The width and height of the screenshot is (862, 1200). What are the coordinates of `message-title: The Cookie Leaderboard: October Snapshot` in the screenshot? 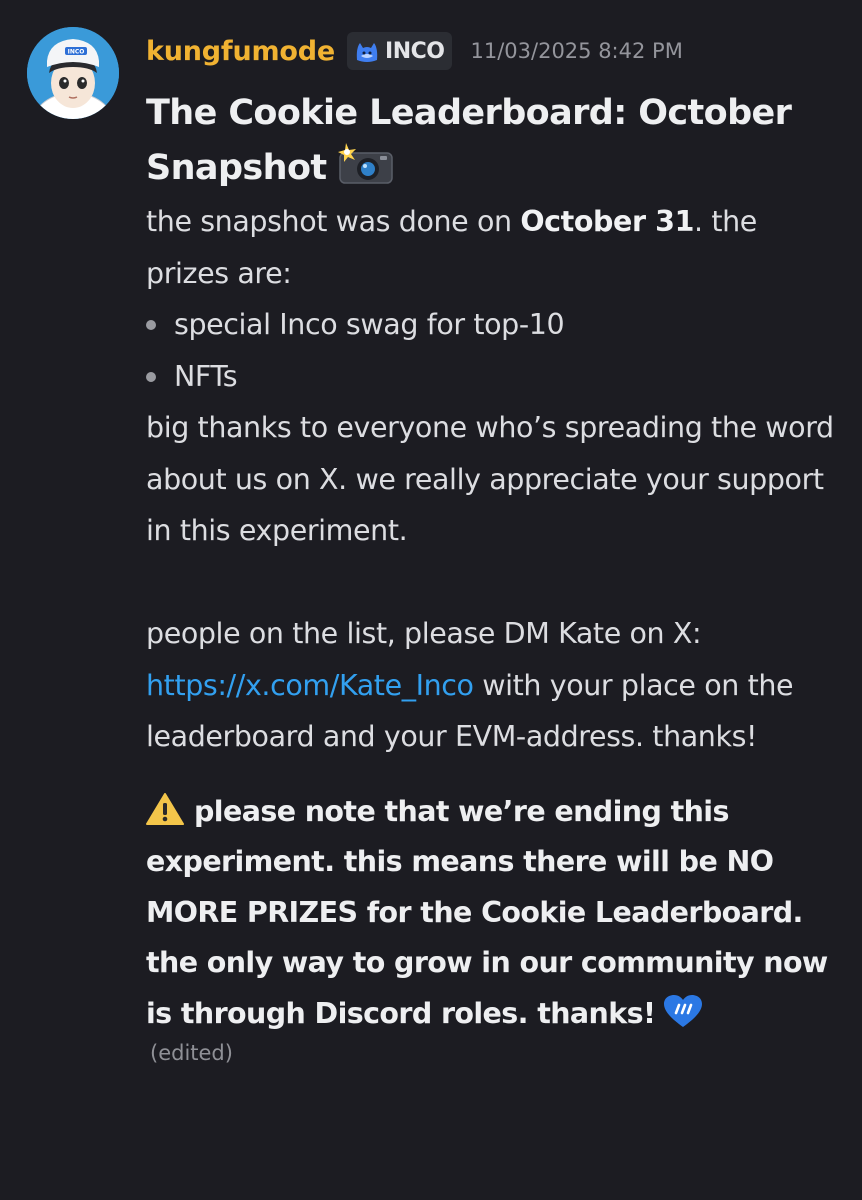 It's located at (496, 141).